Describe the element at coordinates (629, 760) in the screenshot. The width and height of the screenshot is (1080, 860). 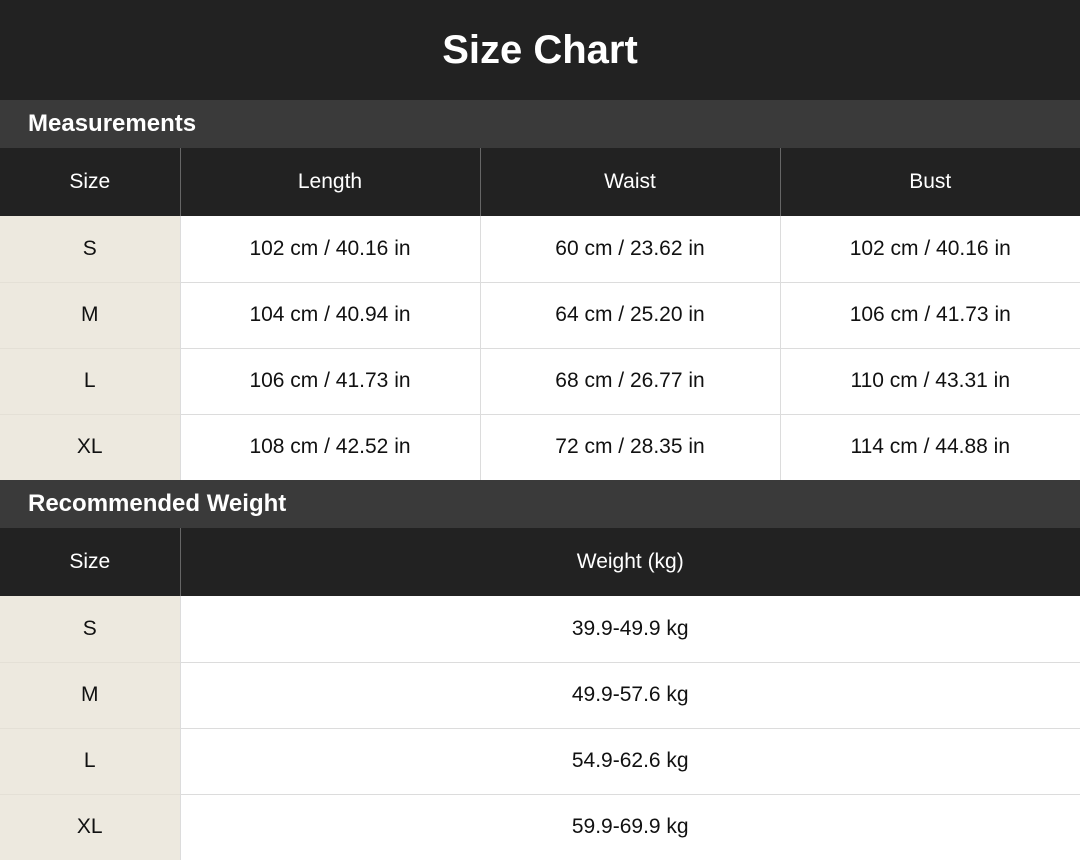
I see `weight-cell: 54.9-62.6 kg` at that location.